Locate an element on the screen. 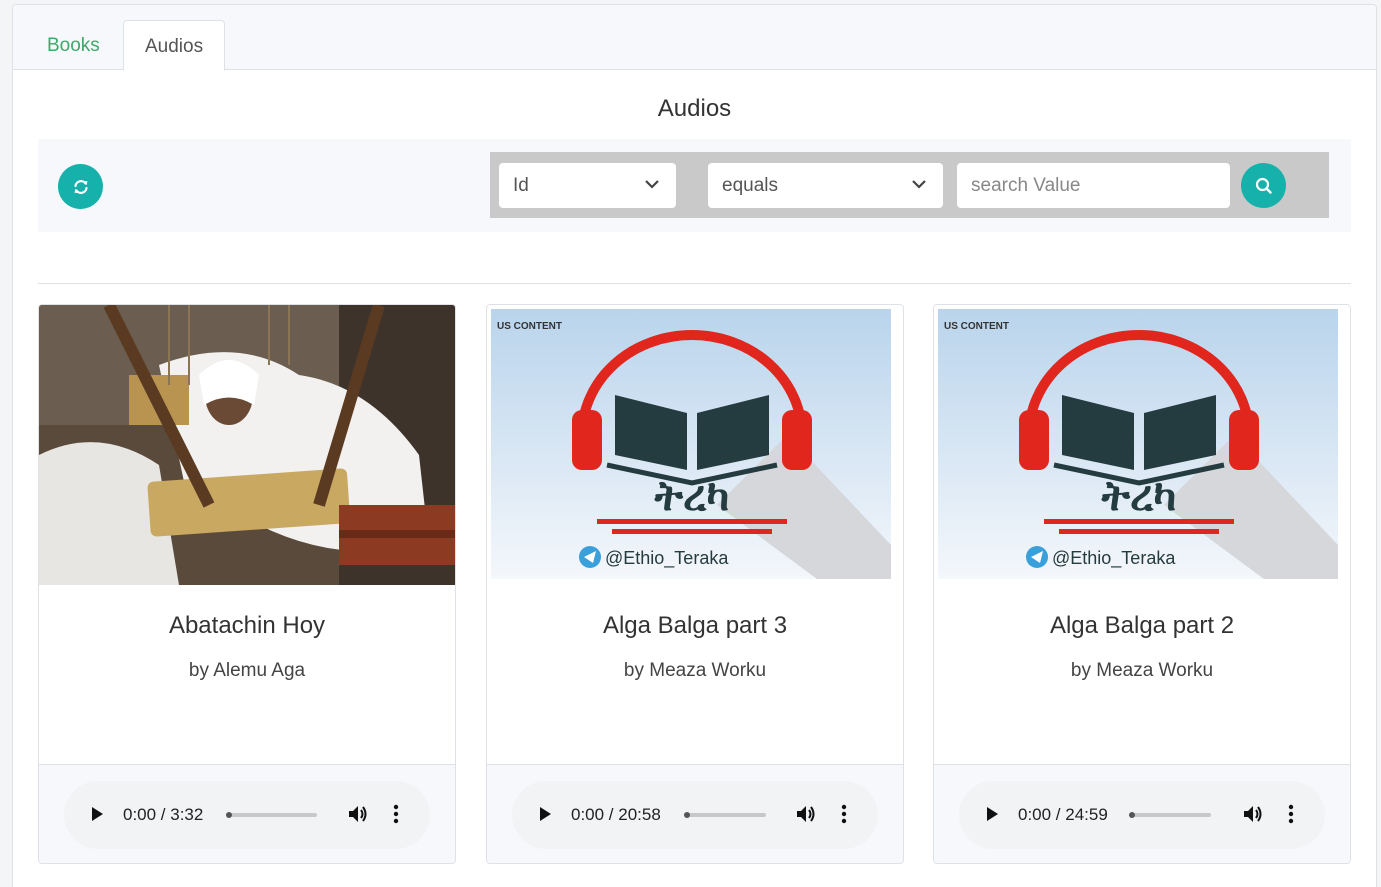 Image resolution: width=1381 pixels, height=887 pixels. audio-player: 0:00 / 3:32 is located at coordinates (247, 815).